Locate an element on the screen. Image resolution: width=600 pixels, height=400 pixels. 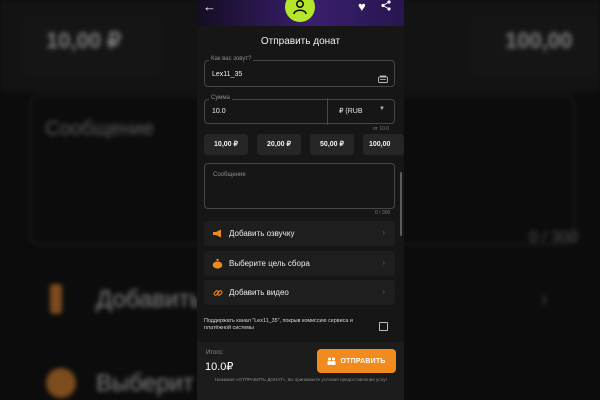
add-video-label: Добавить видео is located at coordinates (259, 292).